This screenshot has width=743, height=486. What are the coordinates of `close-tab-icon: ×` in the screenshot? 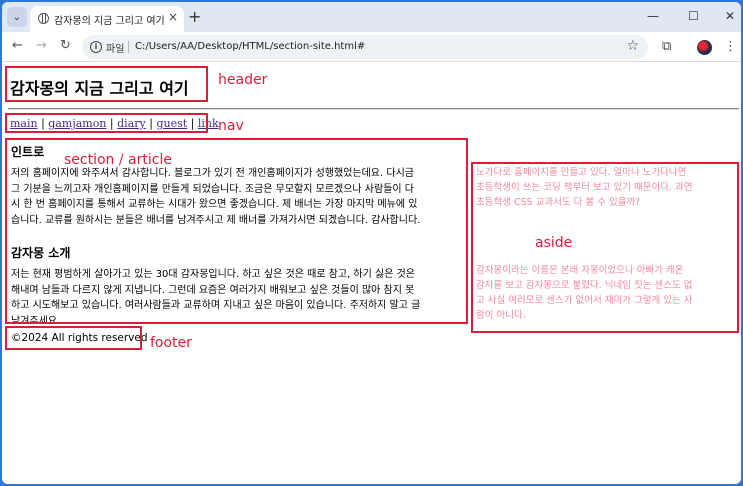 It's located at (173, 17).